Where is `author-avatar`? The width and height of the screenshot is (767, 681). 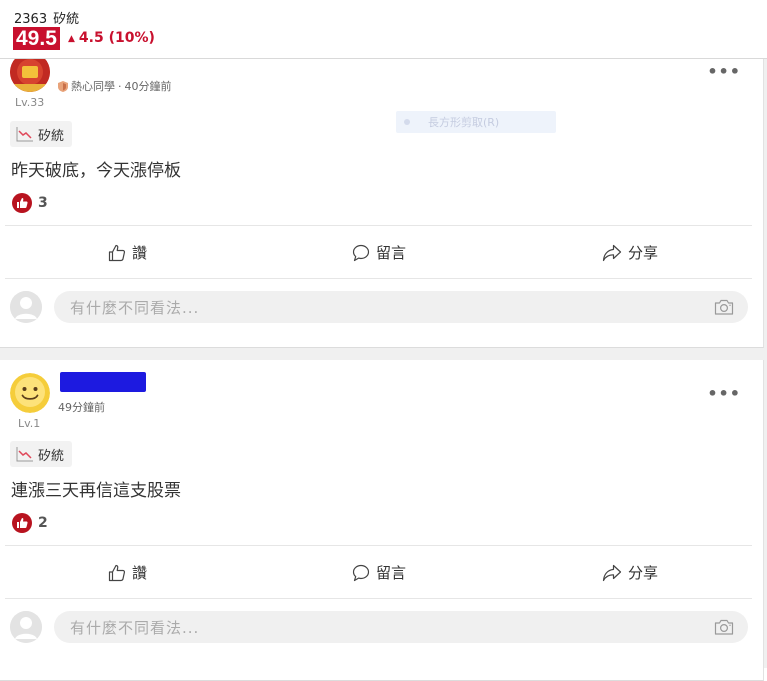
author-avatar is located at coordinates (30, 393).